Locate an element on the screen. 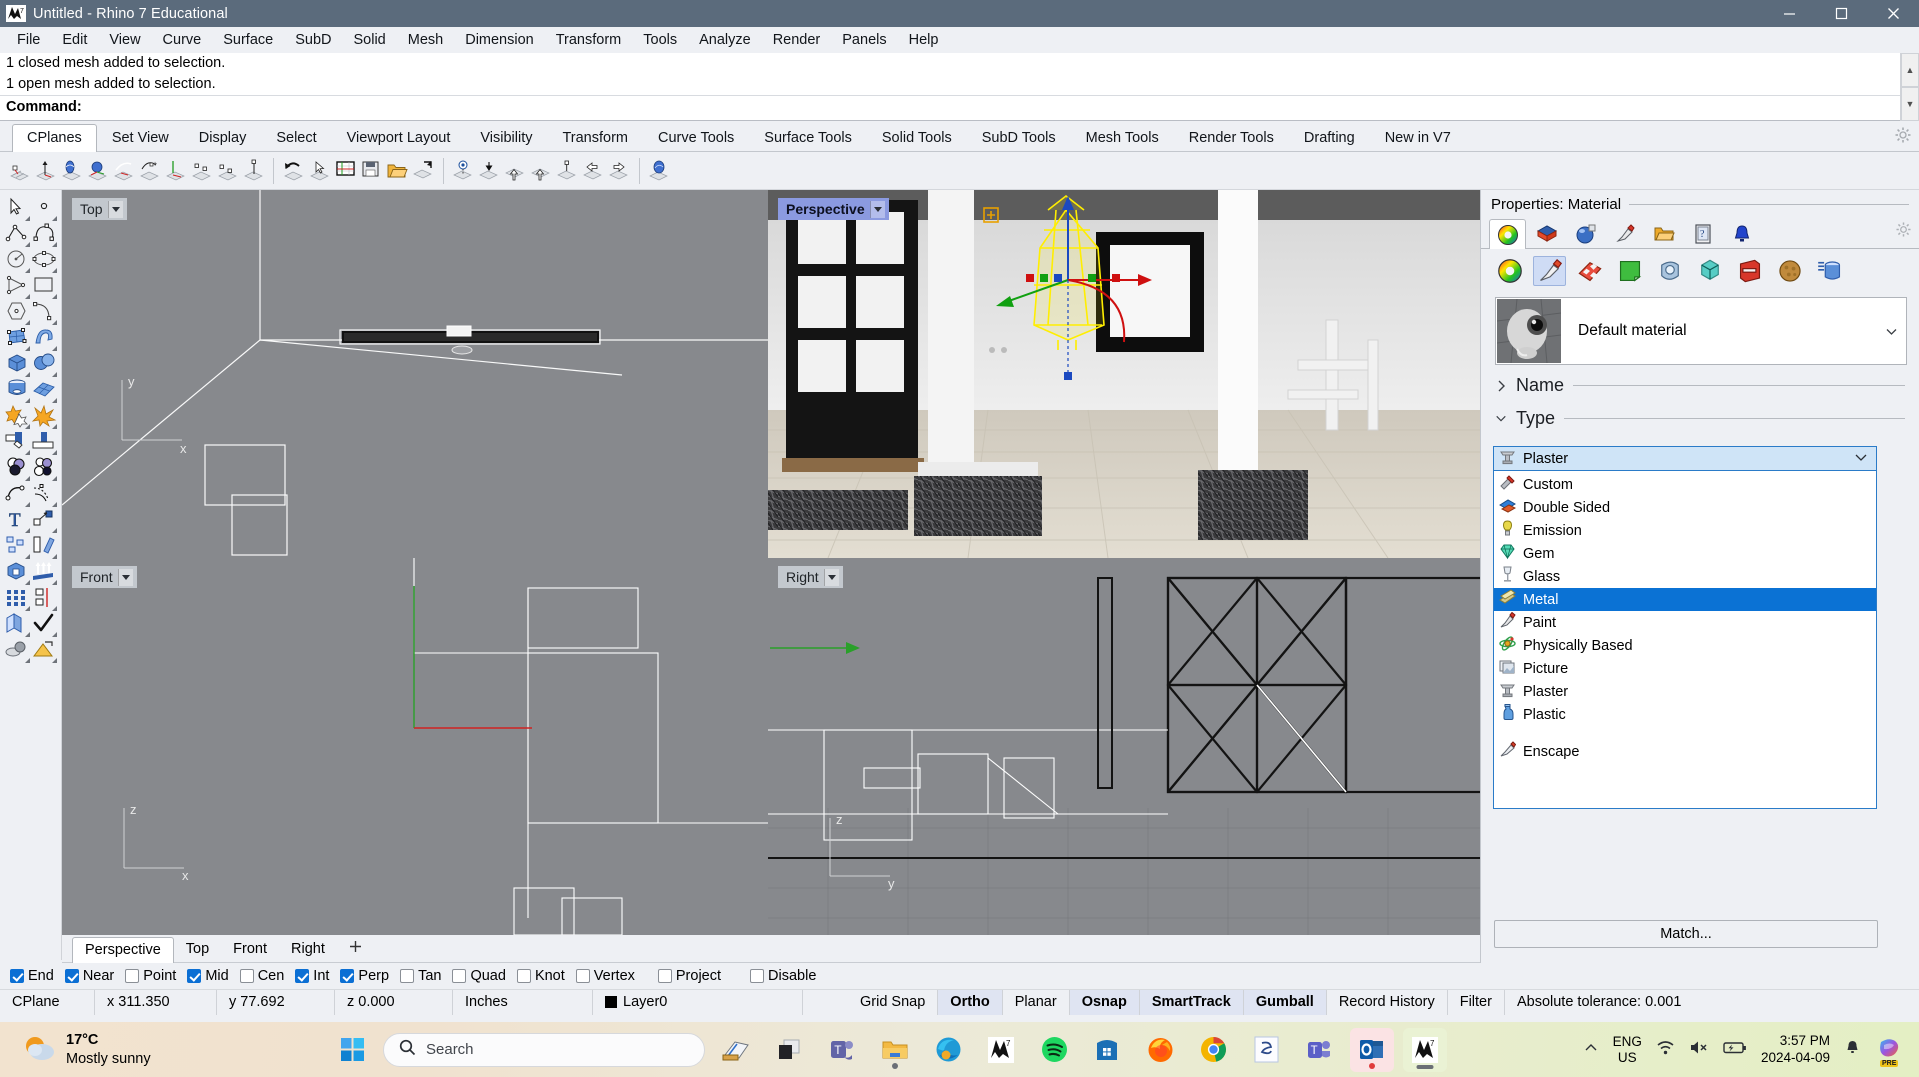 Image resolution: width=1919 pixels, height=1077 pixels. render-sphere-icon is located at coordinates (1585, 233).